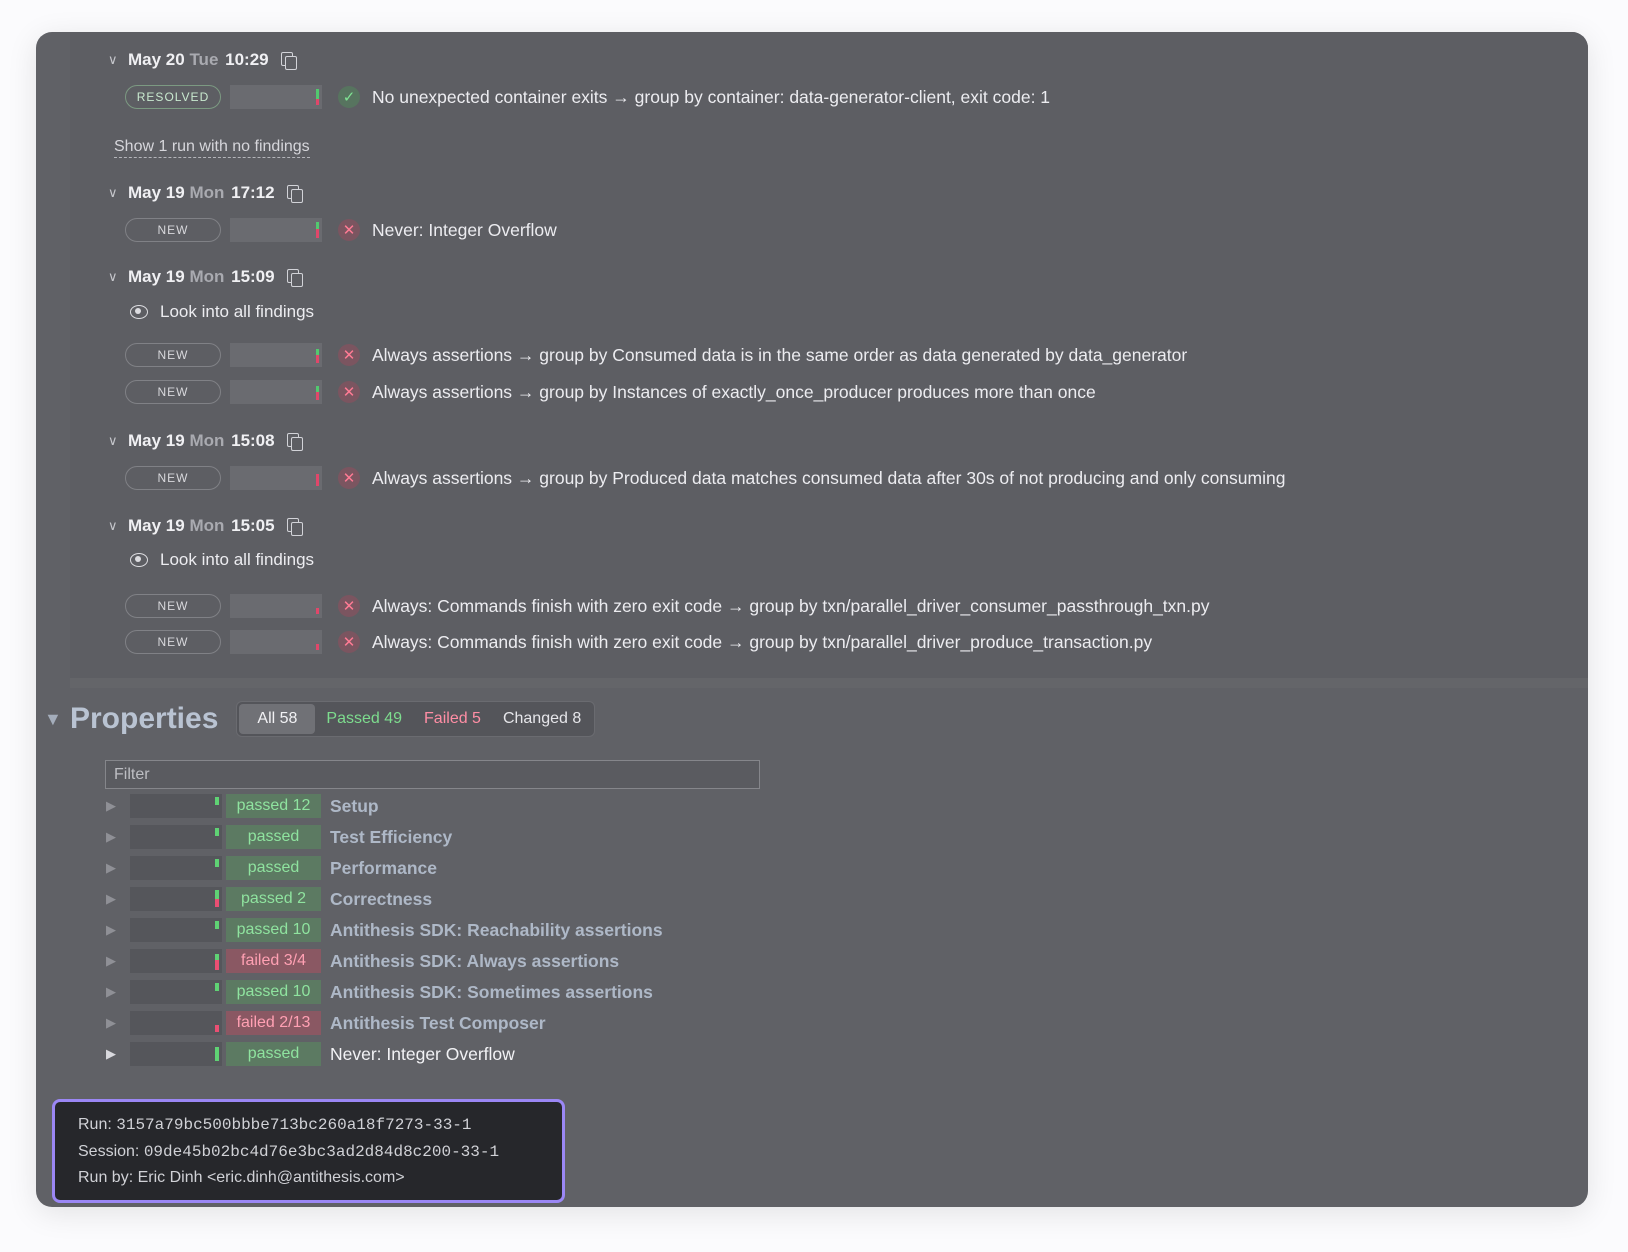 This screenshot has height=1252, width=1628. What do you see at coordinates (276, 478) in the screenshot?
I see `finding-history-bar` at bounding box center [276, 478].